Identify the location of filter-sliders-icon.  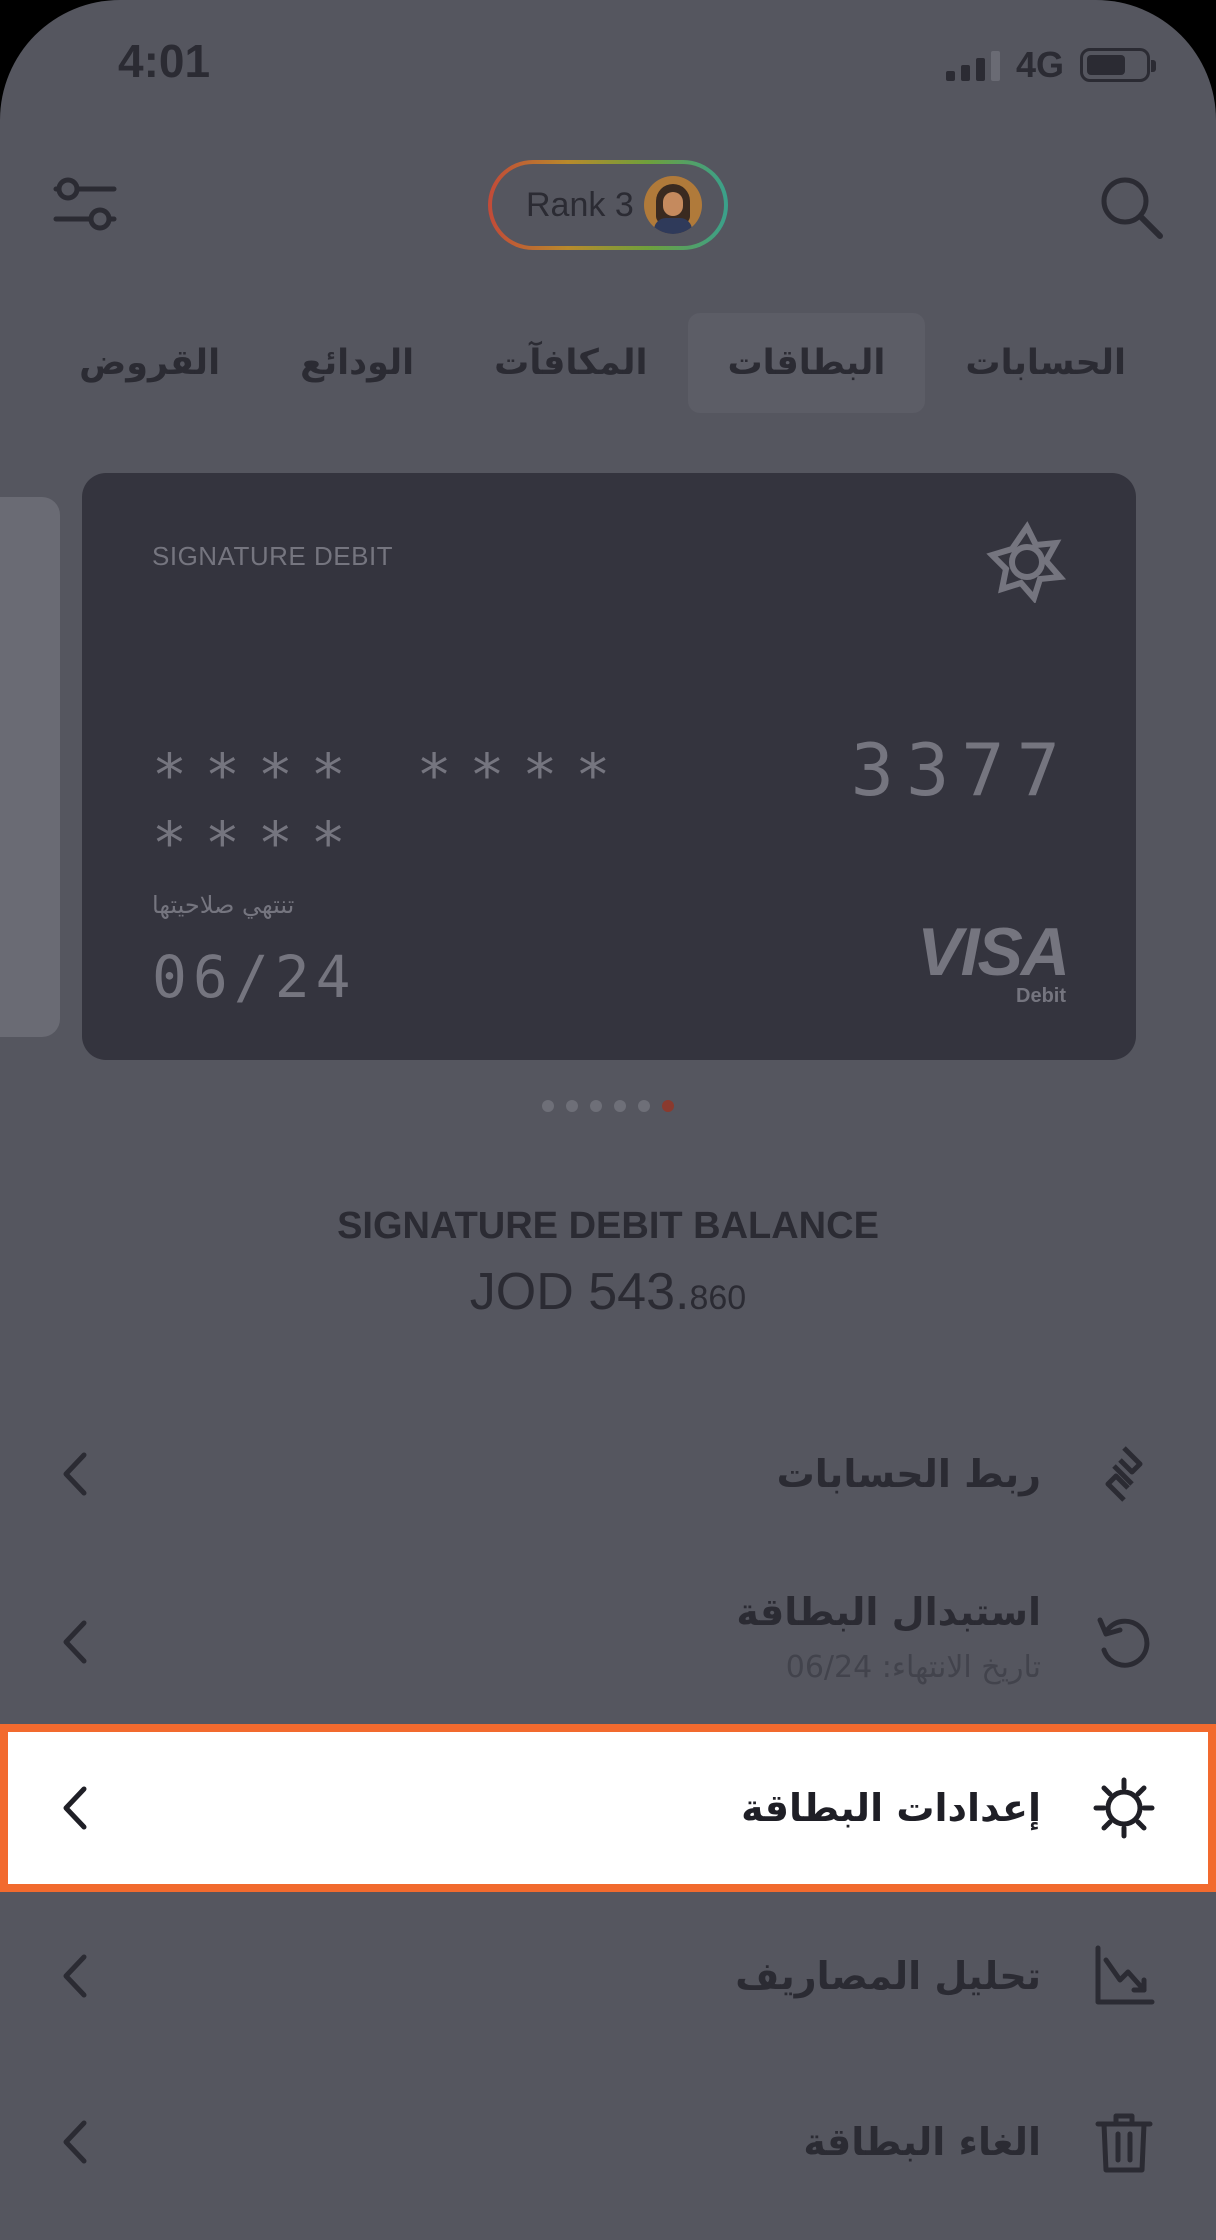
(85, 205).